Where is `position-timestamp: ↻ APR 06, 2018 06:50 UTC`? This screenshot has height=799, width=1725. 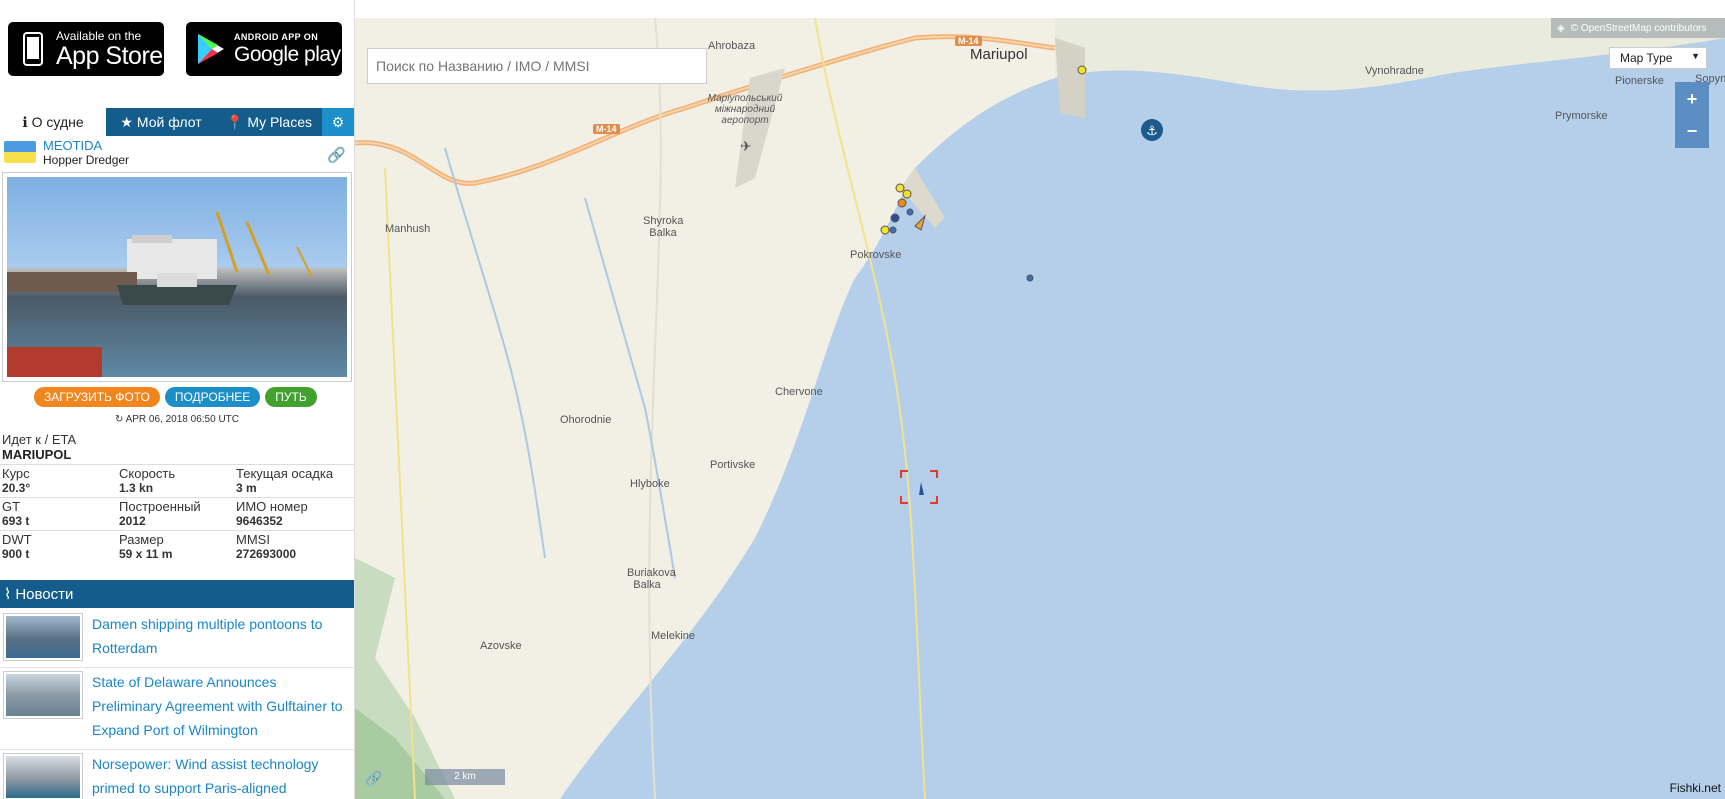 position-timestamp: ↻ APR 06, 2018 06:50 UTC is located at coordinates (177, 419).